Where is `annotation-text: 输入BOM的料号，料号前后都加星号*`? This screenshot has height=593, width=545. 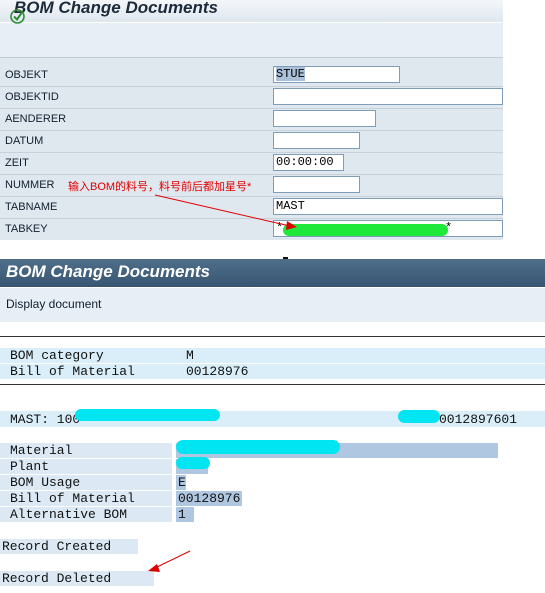
annotation-text: 输入BOM的料号，料号前后都加星号* is located at coordinates (160, 187).